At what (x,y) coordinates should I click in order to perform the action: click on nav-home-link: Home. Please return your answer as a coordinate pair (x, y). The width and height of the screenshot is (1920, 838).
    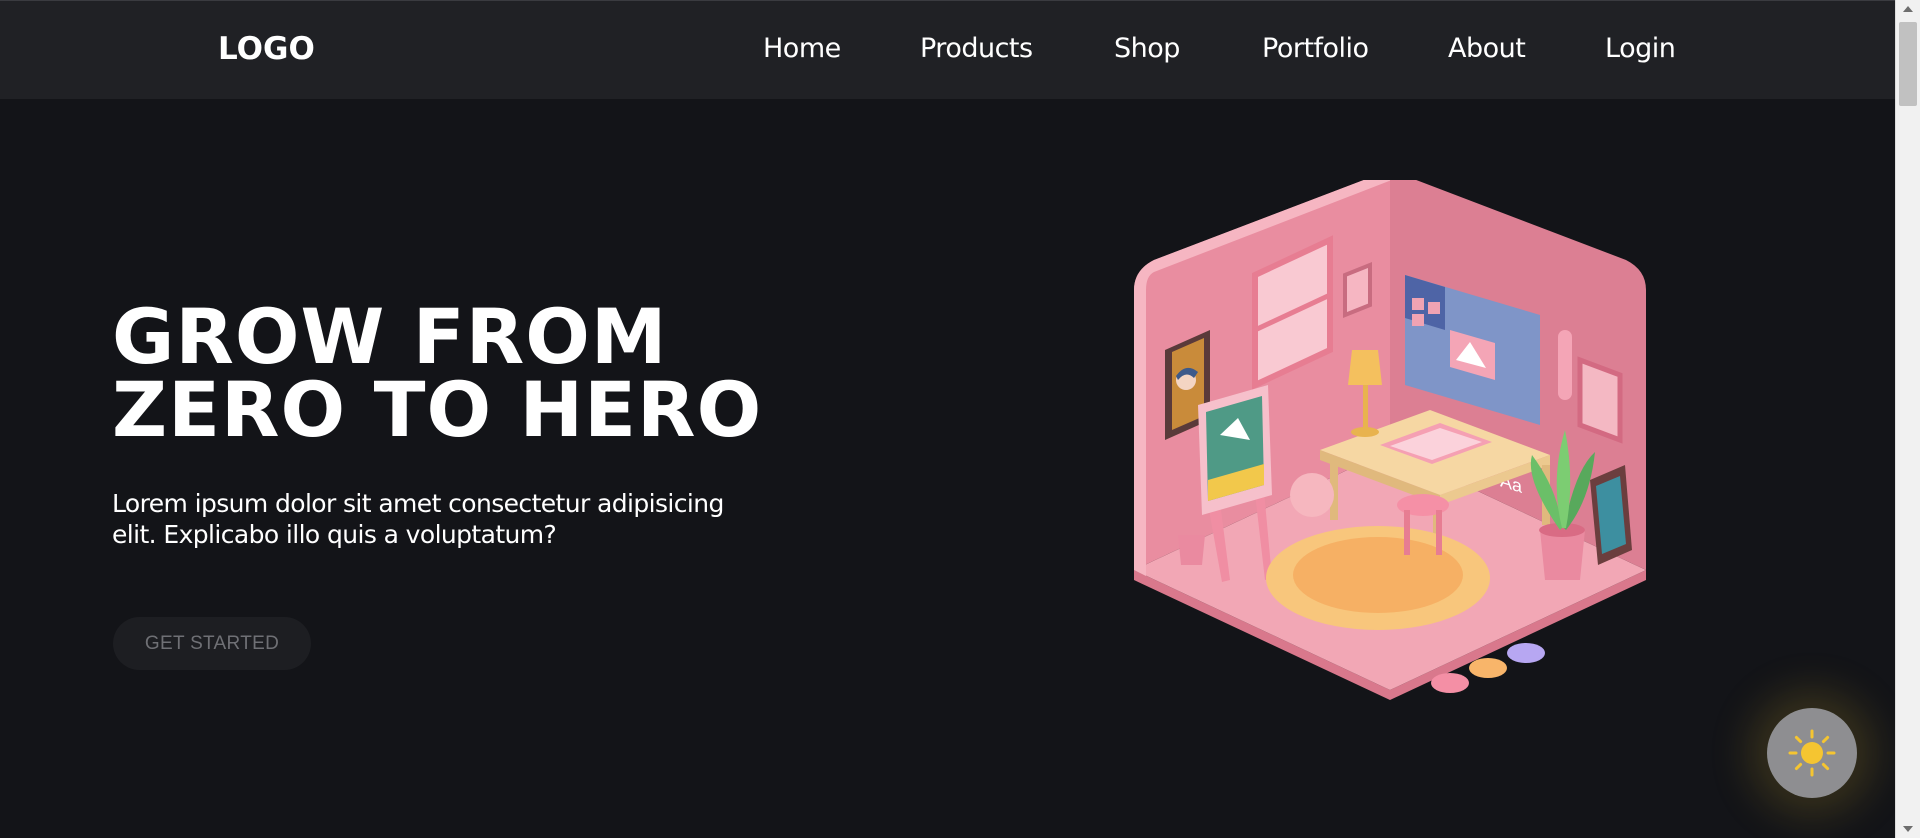
    Looking at the image, I should click on (802, 48).